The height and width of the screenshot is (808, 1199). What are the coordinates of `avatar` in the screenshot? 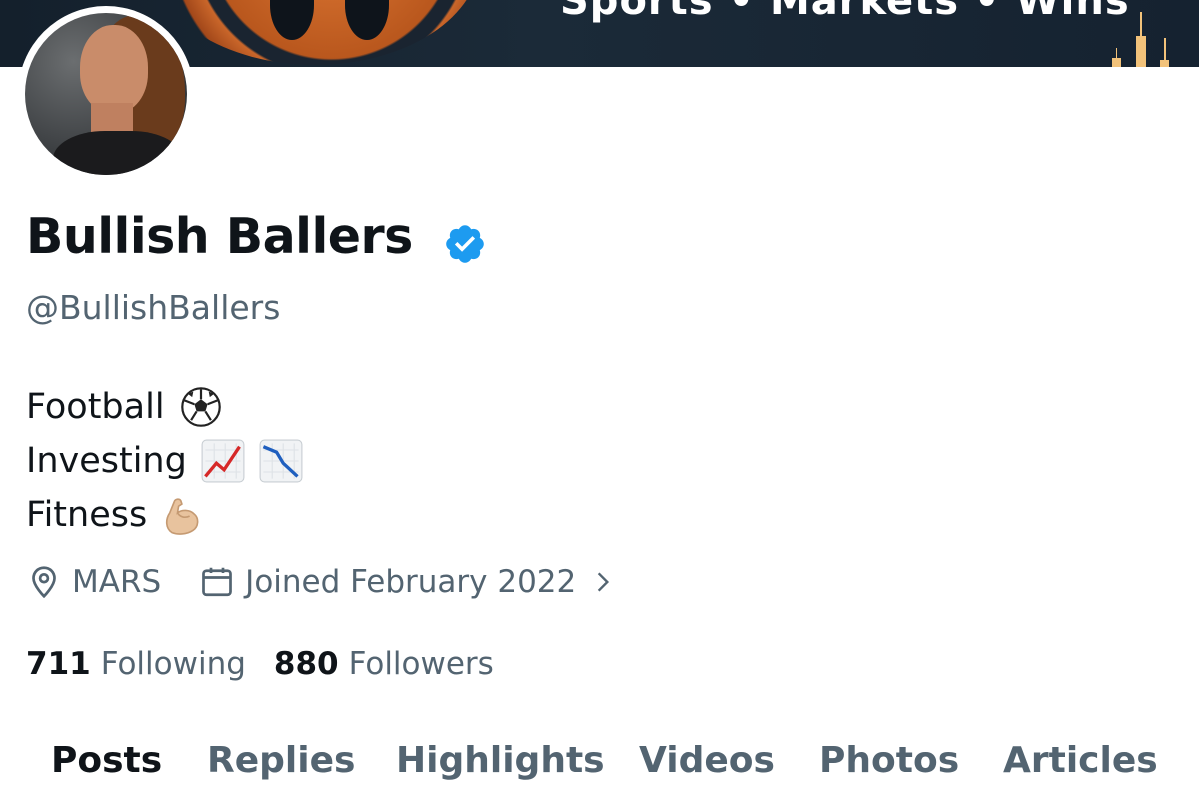 It's located at (106, 94).